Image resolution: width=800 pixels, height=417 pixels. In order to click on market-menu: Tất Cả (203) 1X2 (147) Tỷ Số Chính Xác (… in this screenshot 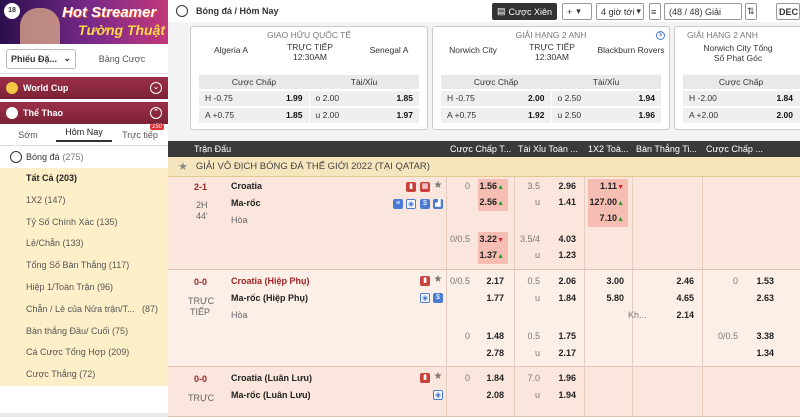, I will do `click(84, 277)`.